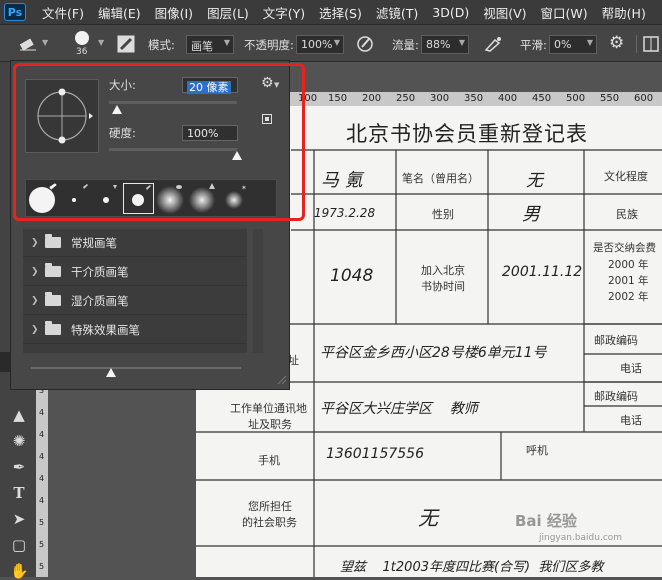  What do you see at coordinates (443, 270) in the screenshot?
I see `join-label-line1: 加入北京` at bounding box center [443, 270].